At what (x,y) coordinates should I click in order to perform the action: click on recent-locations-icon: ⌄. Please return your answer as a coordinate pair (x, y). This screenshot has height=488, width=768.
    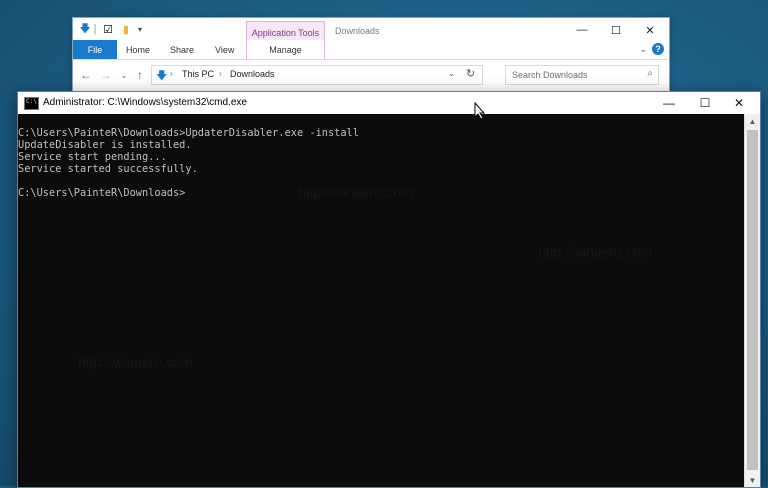
    Looking at the image, I should click on (124, 75).